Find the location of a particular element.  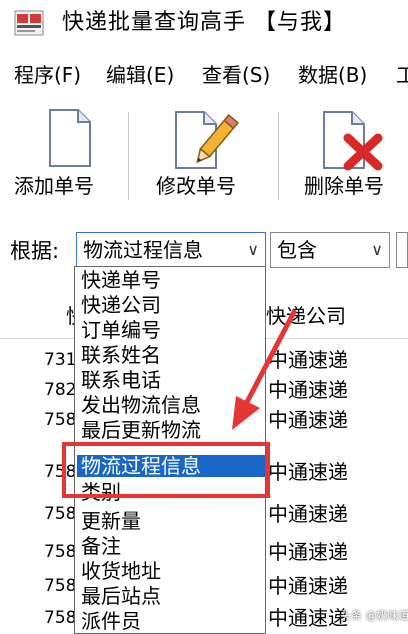

document-pencil-icon is located at coordinates (207, 140).